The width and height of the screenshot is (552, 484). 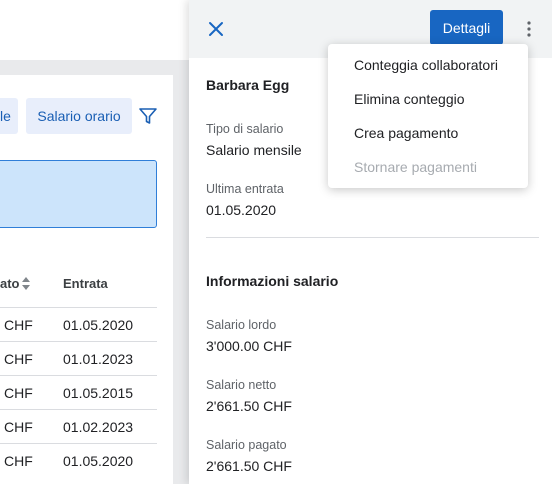 I want to click on net-salary-label: Salario netto, so click(x=241, y=385).